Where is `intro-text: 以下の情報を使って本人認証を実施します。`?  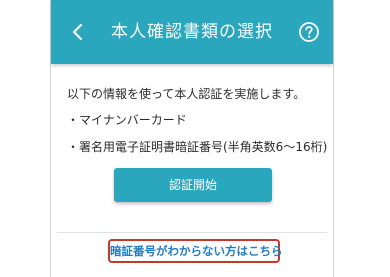 intro-text: 以下の情報を使って本人認証を実施します。 is located at coordinates (186, 94).